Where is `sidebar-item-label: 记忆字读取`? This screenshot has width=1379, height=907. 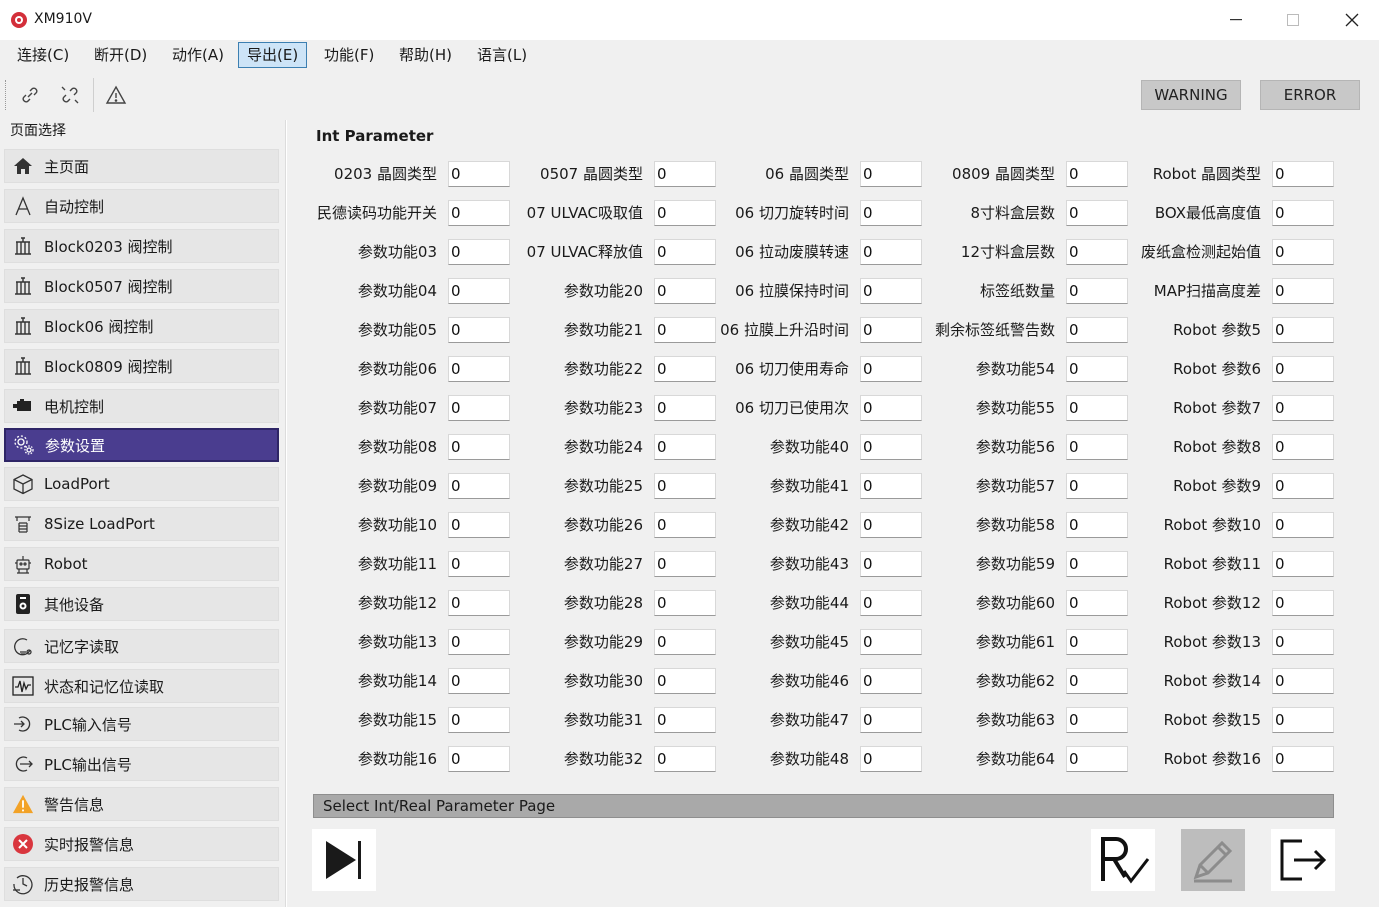
sidebar-item-label: 记忆字读取 is located at coordinates (82, 646).